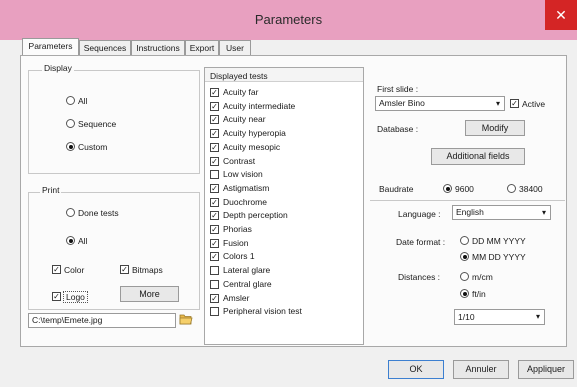 The height and width of the screenshot is (387, 577). I want to click on close-button: ✕, so click(561, 15).